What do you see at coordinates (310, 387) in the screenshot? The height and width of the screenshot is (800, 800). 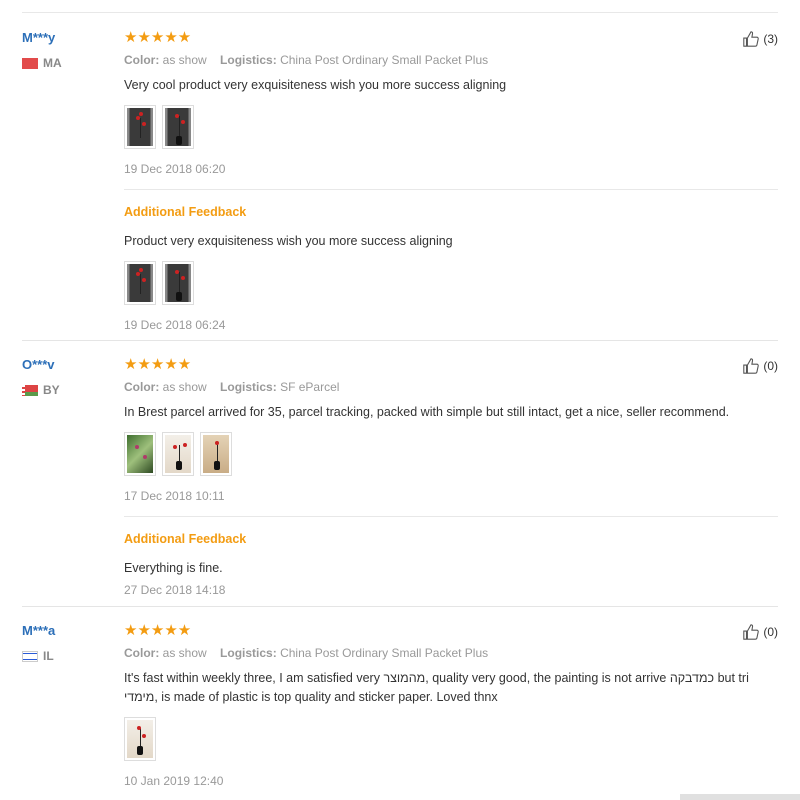 I see `logistics-value: SF eParcel` at bounding box center [310, 387].